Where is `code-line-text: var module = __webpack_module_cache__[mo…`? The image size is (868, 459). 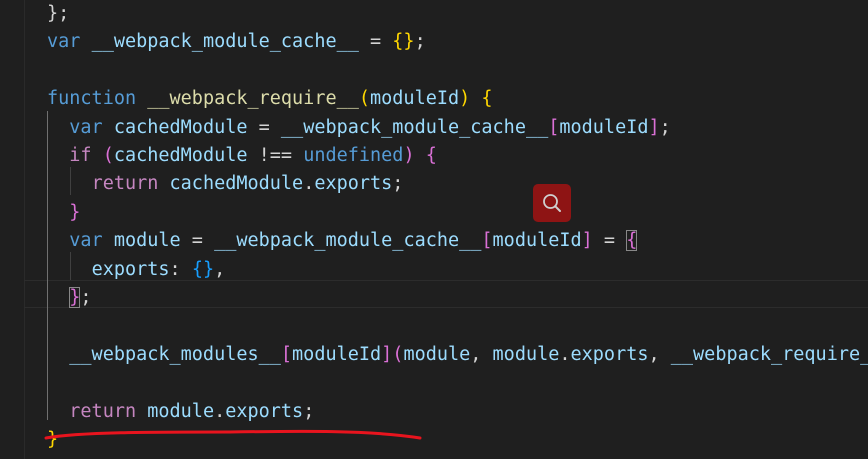
code-line-text: var module = __webpack_module_cache__[mo… is located at coordinates (342, 241).